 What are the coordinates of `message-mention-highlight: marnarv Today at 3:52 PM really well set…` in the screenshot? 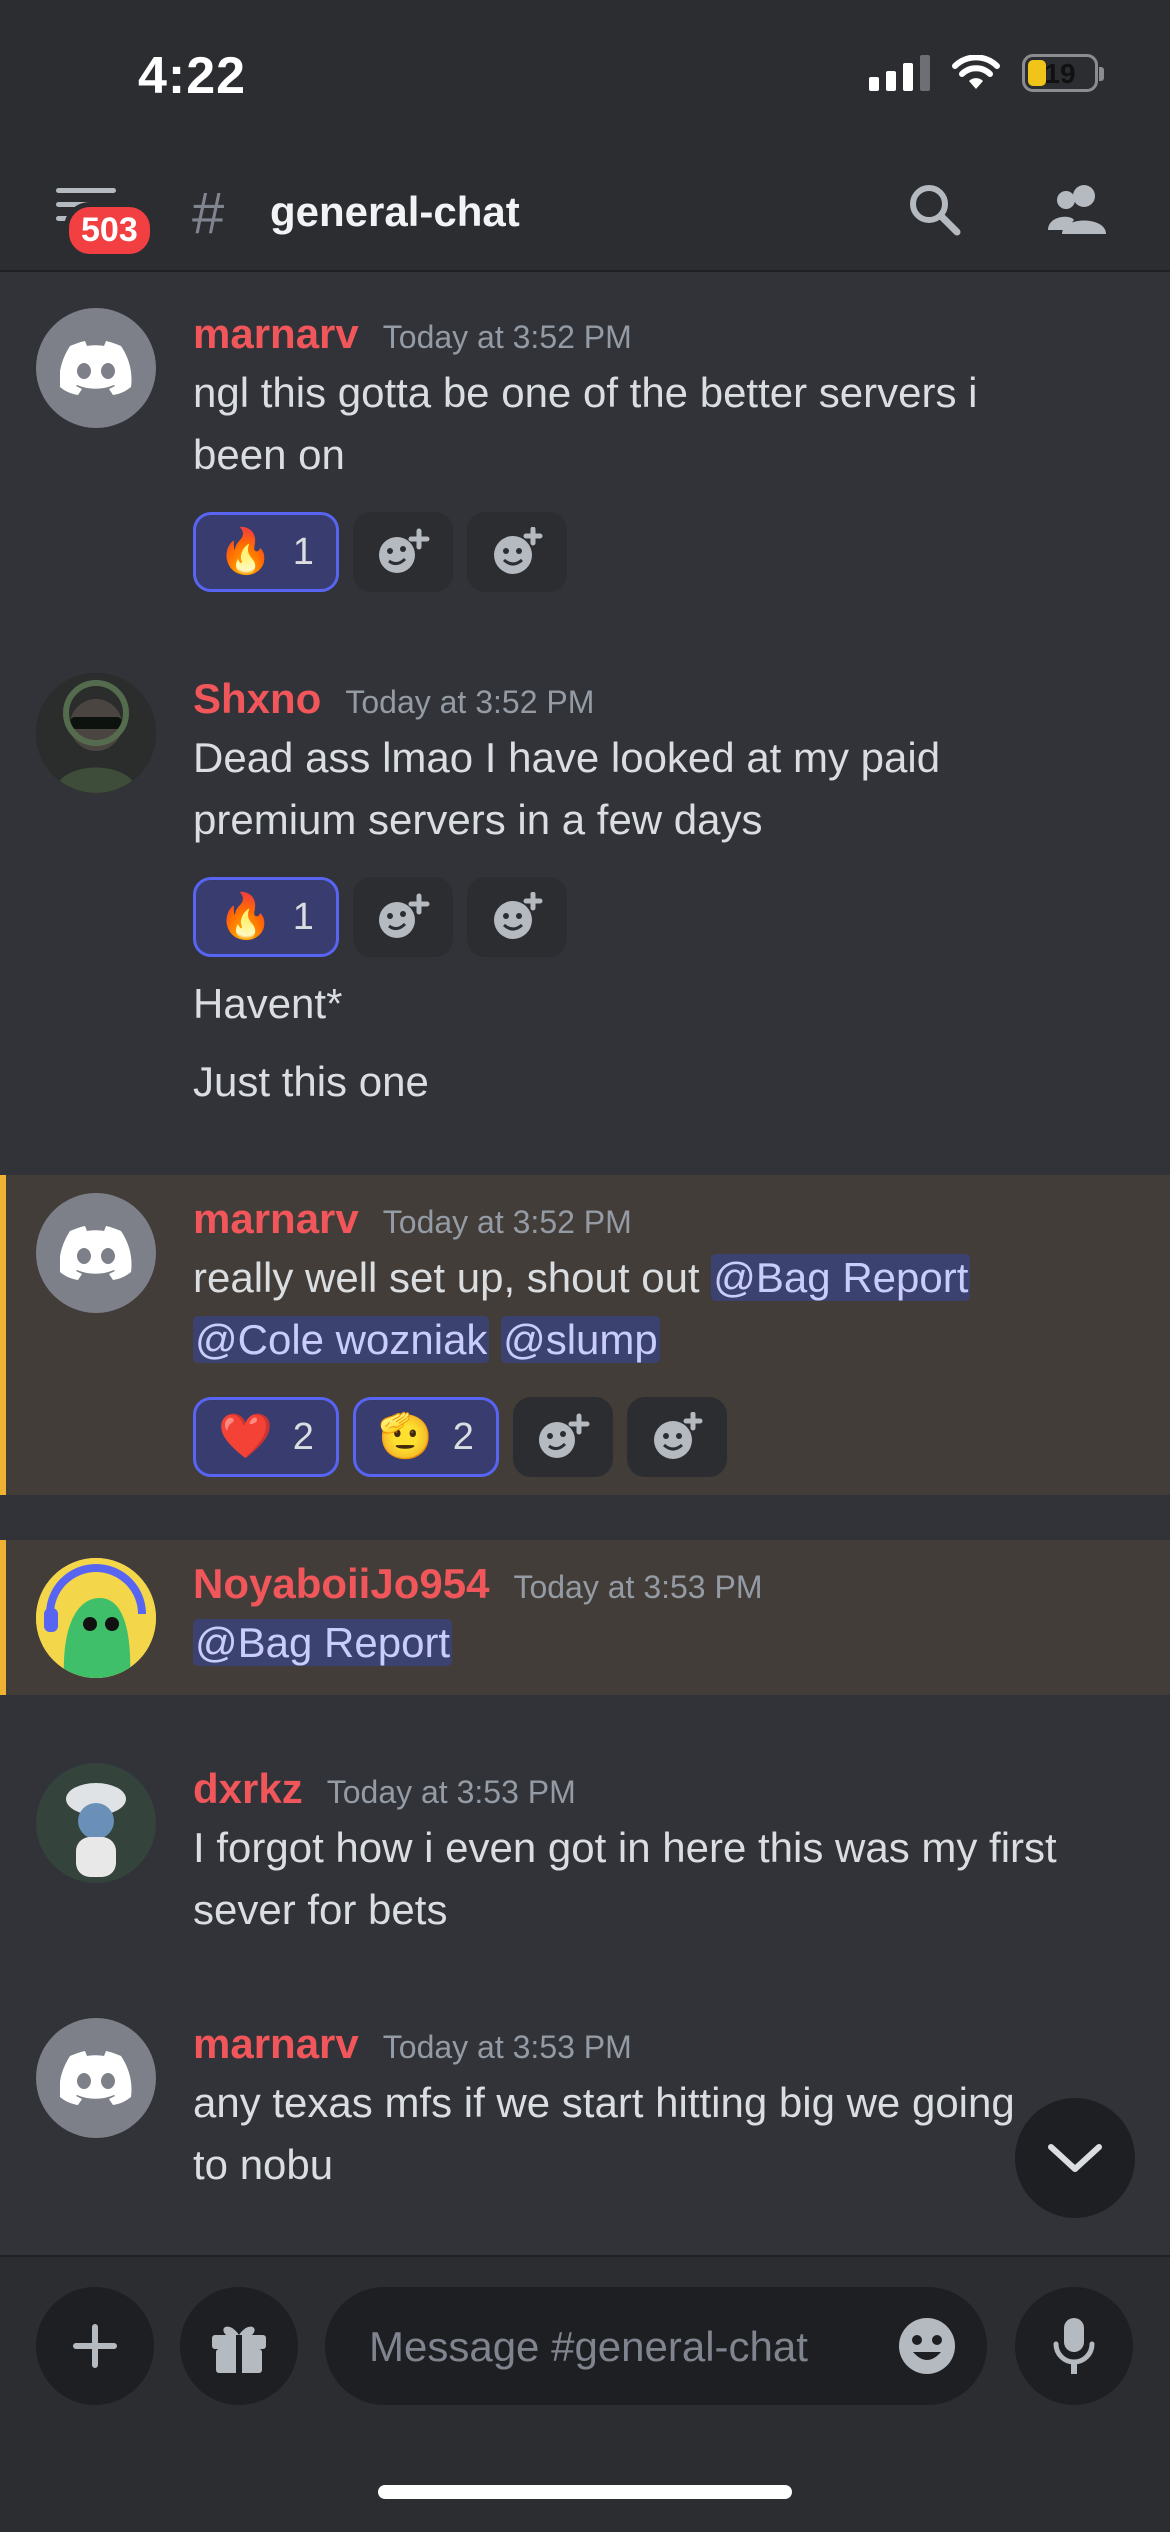 It's located at (585, 1335).